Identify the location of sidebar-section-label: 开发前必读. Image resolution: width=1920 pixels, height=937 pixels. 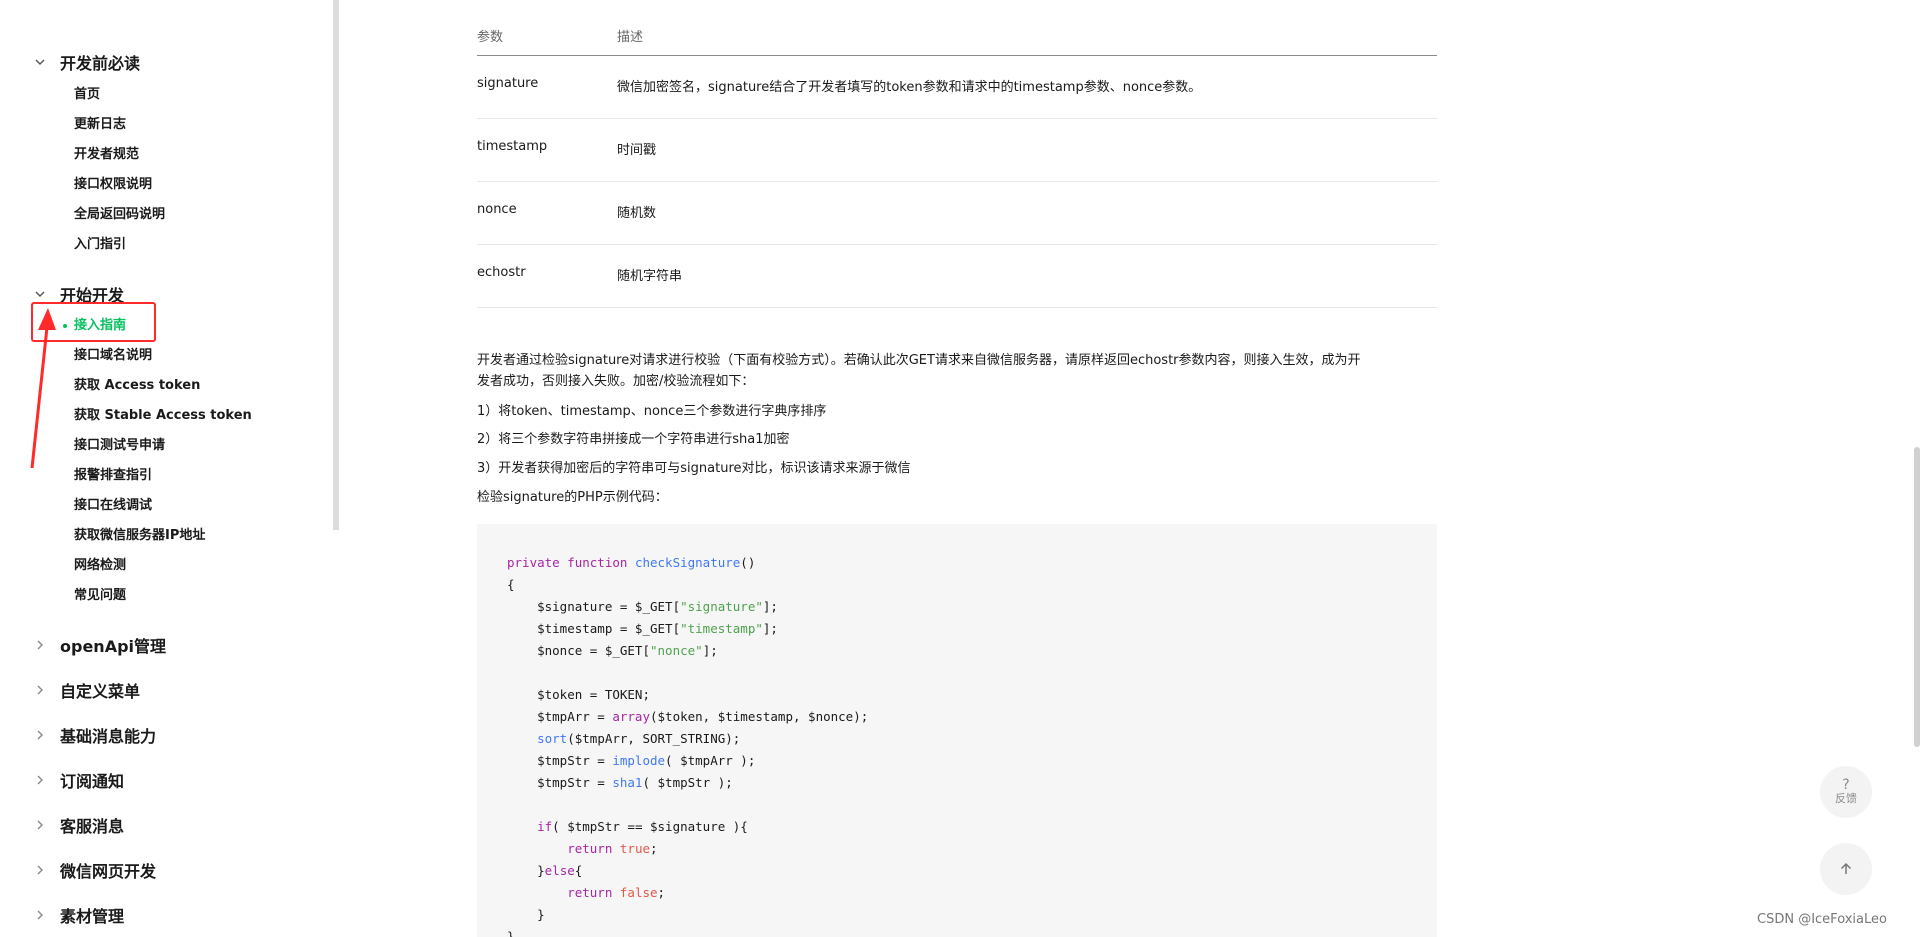
(100, 63).